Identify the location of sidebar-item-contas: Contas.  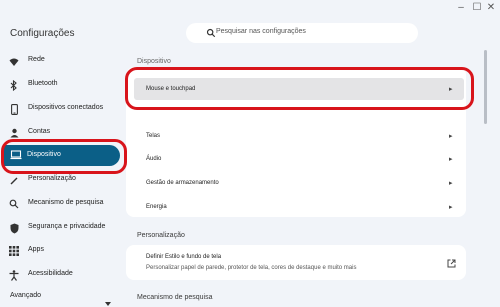
(62, 134).